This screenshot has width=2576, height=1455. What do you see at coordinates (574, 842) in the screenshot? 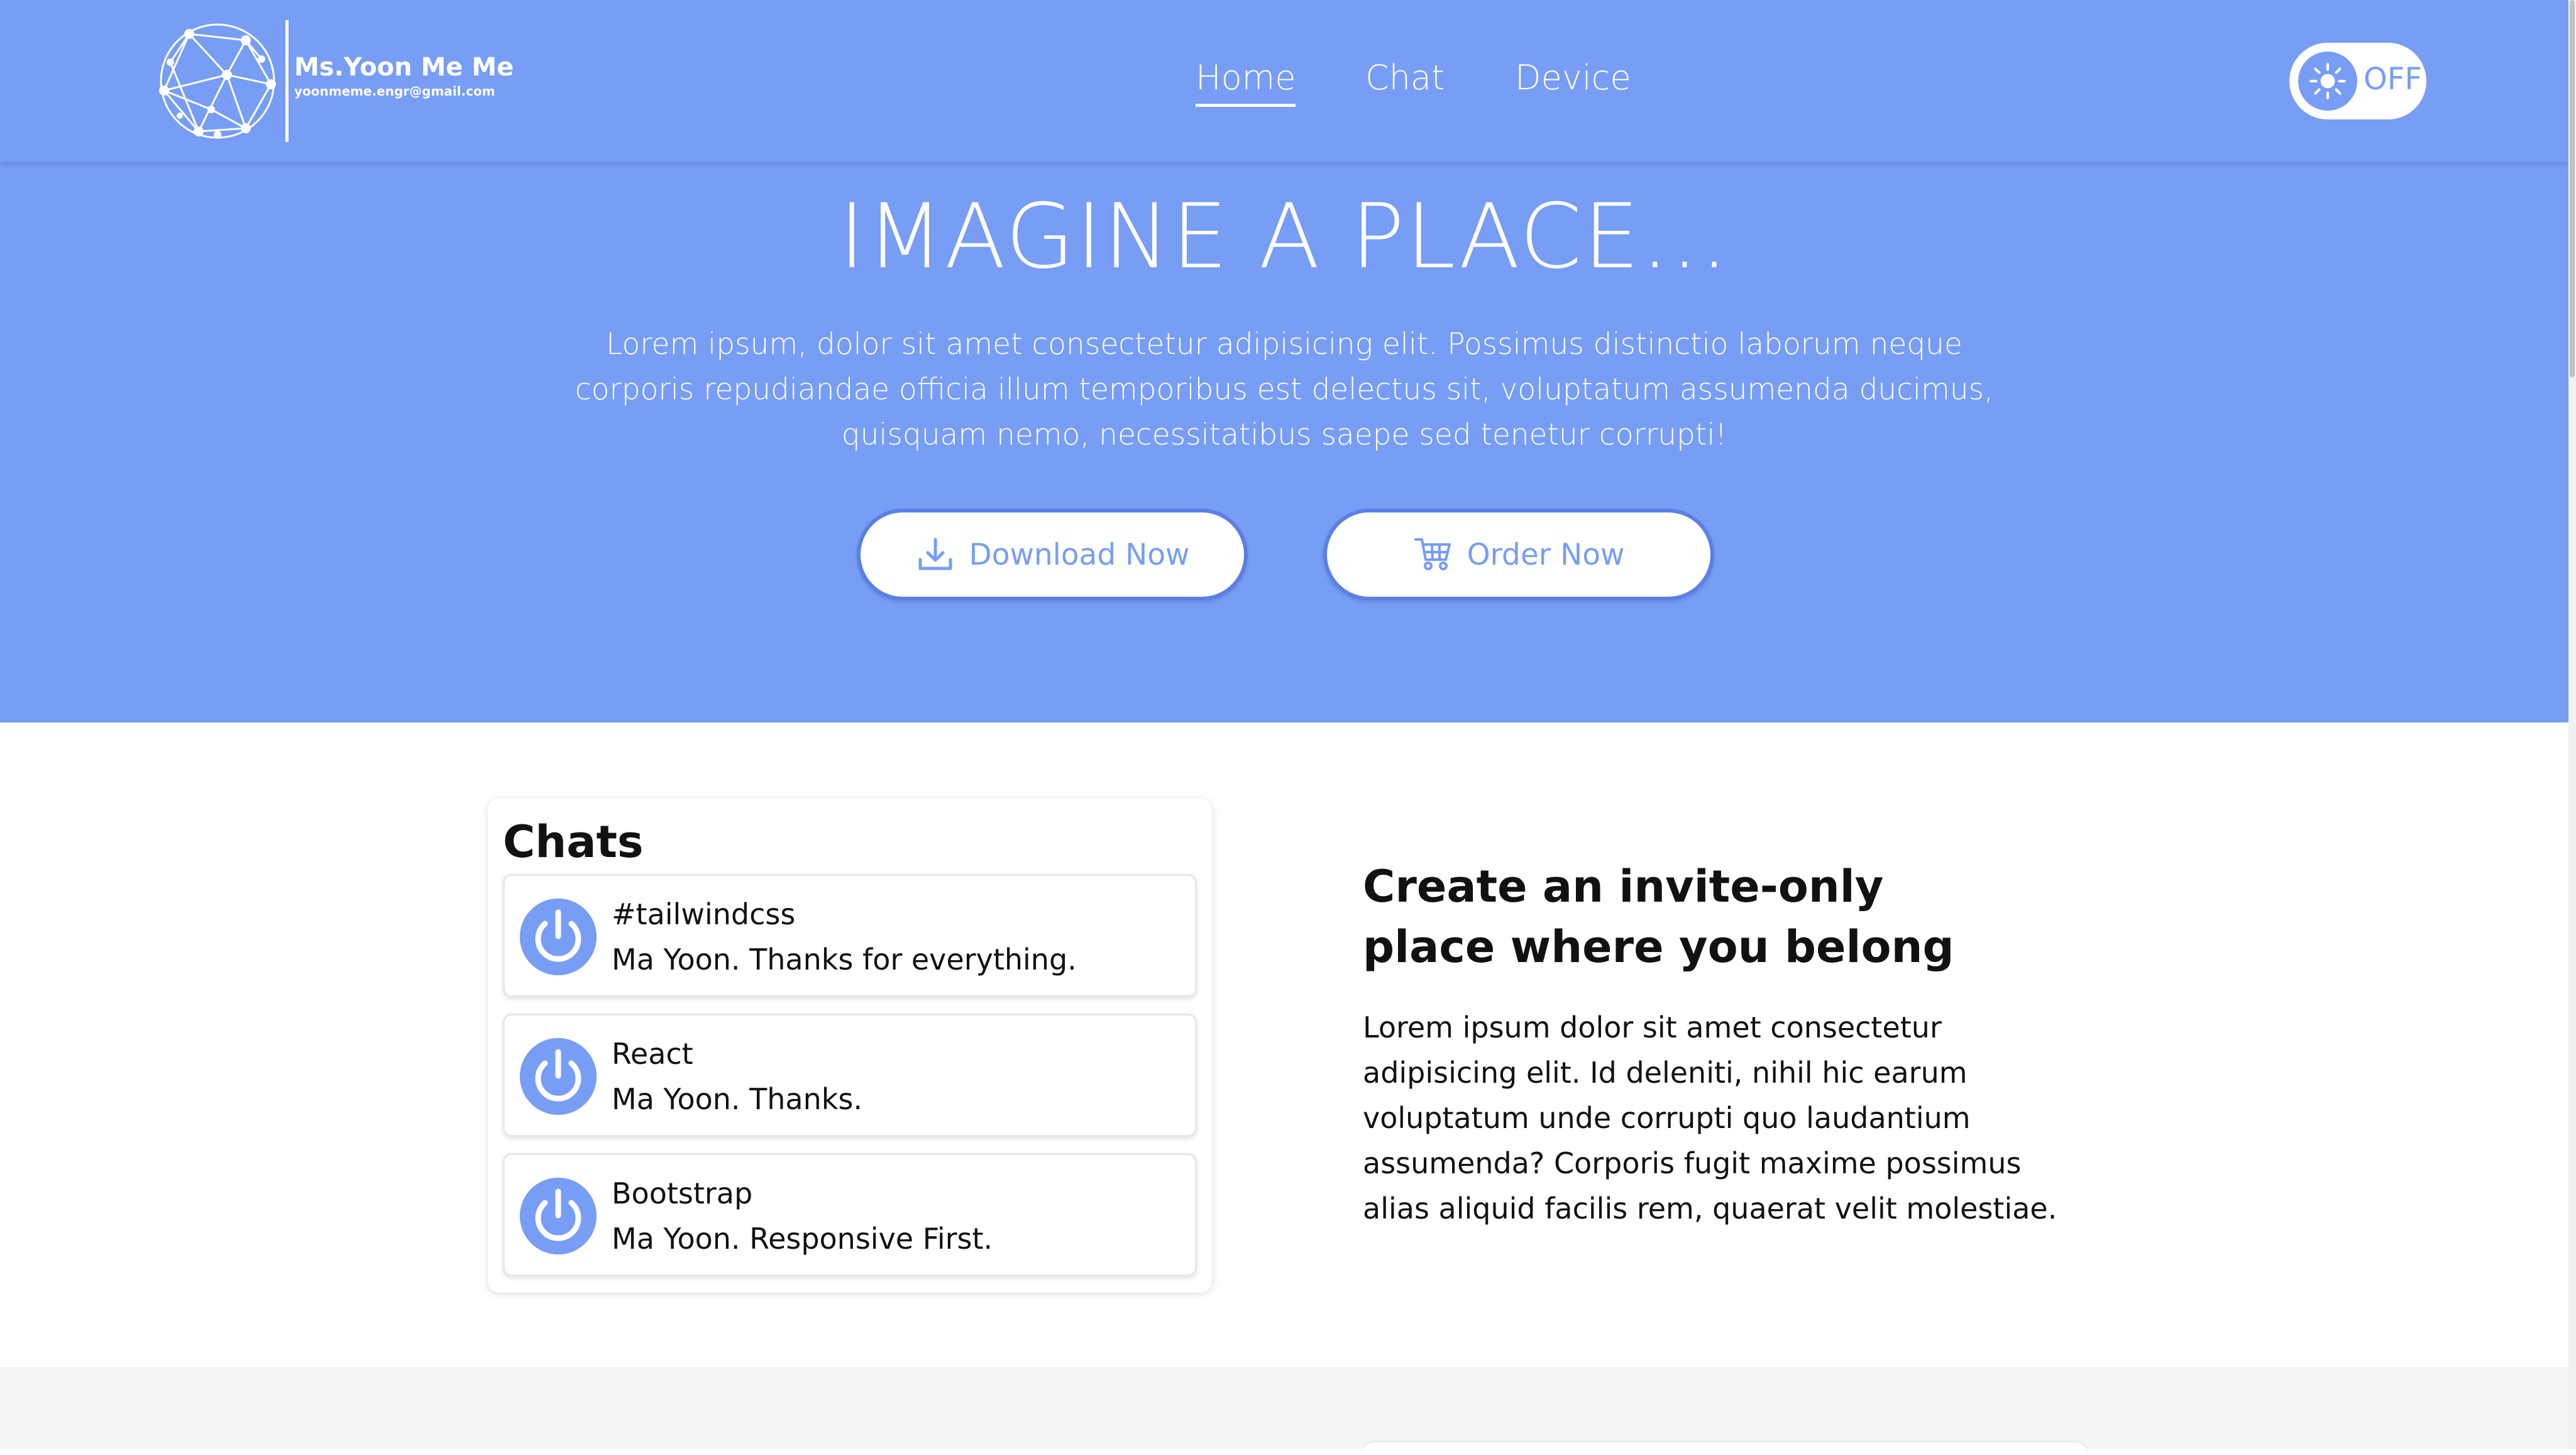
I see `chats-title: Chats` at bounding box center [574, 842].